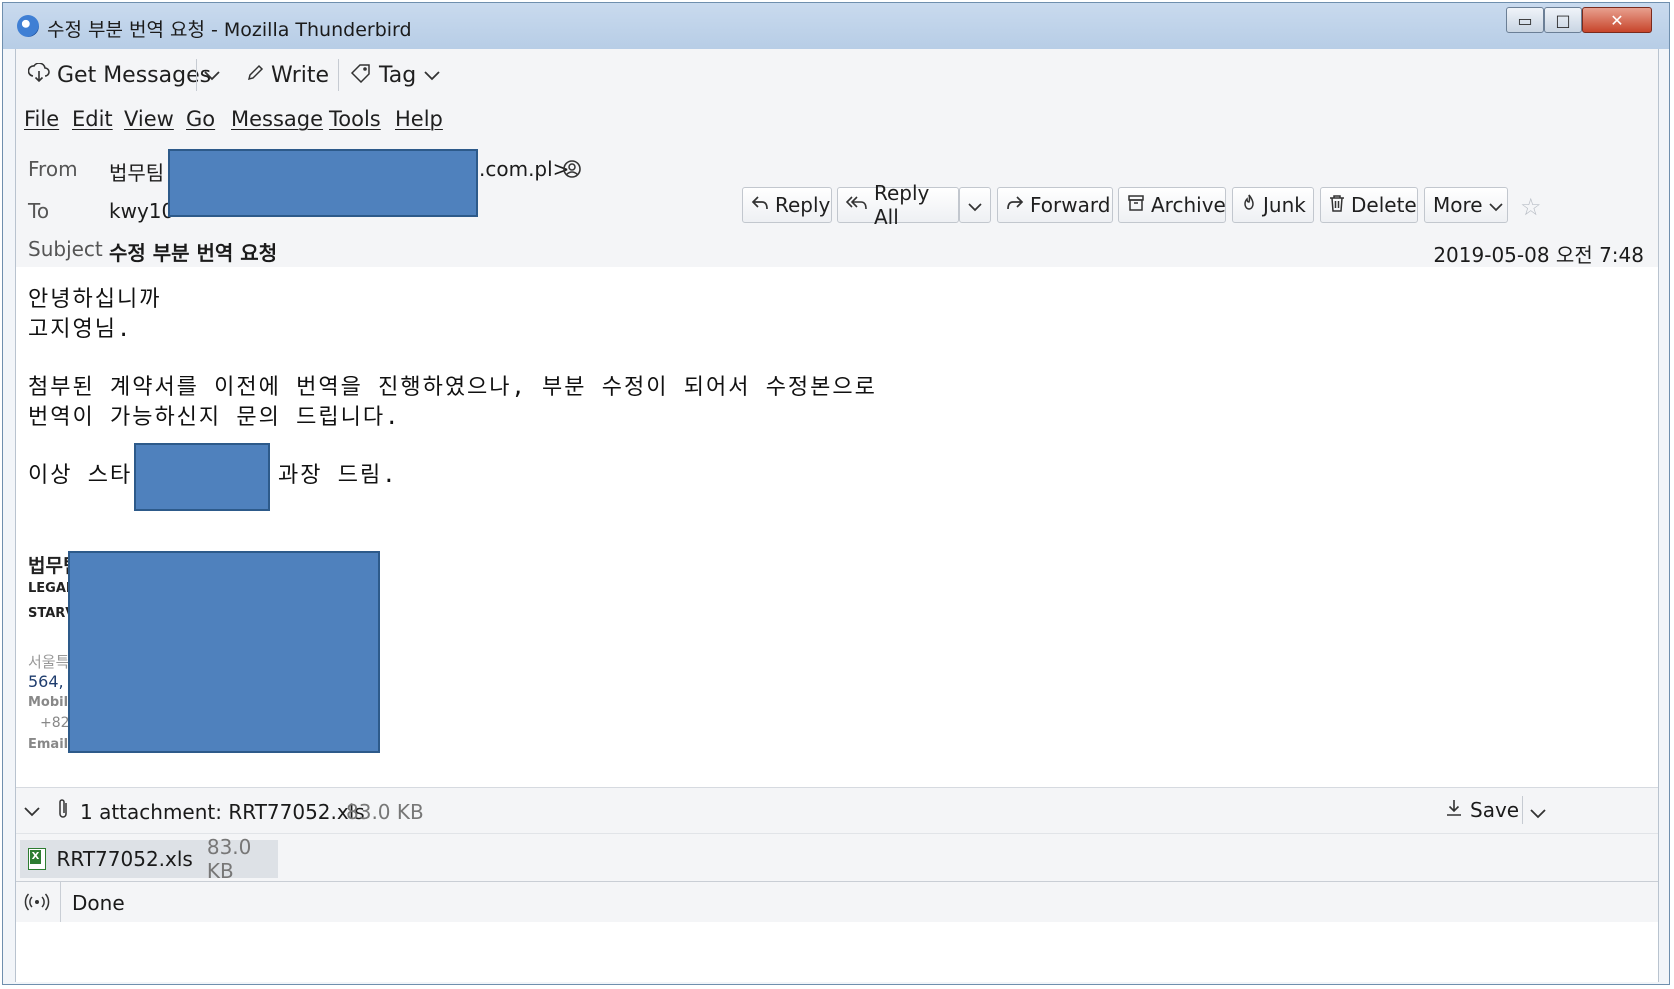  I want to click on status-text: Done, so click(98, 903).